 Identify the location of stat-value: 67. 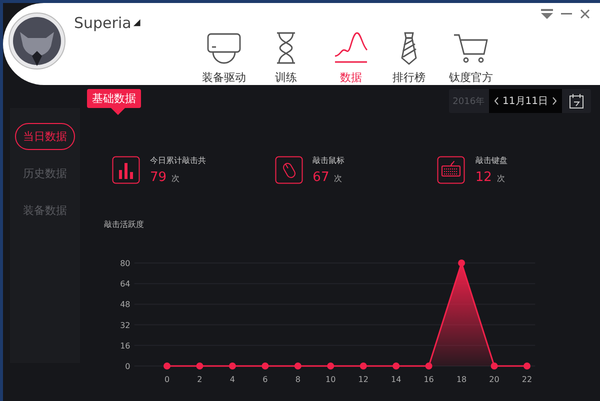
(321, 177).